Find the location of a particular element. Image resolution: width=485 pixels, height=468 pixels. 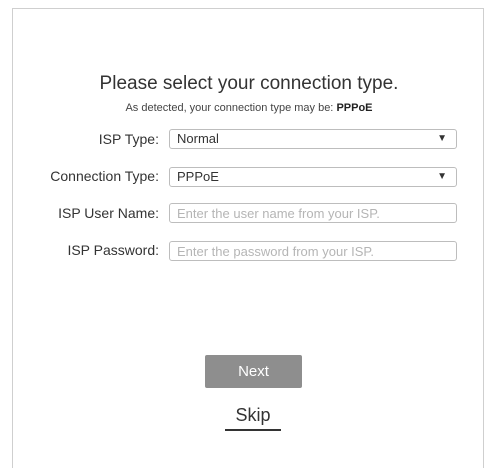

isp-user-name-label: ISP User Name: is located at coordinates (108, 213).